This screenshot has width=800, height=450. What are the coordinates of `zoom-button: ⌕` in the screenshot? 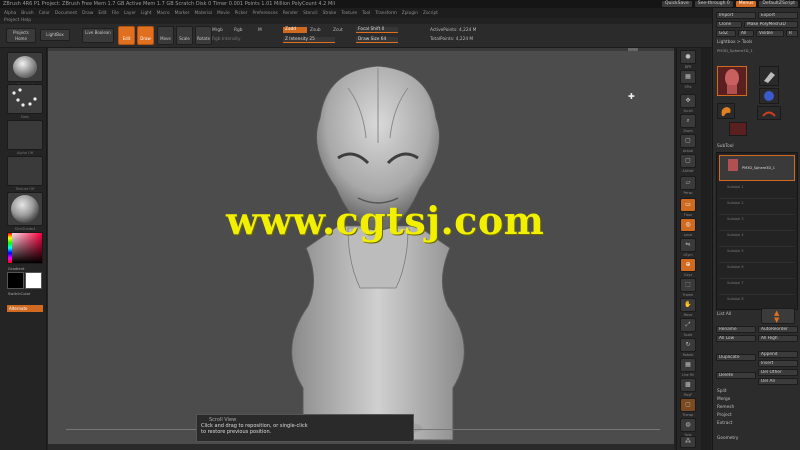 It's located at (688, 121).